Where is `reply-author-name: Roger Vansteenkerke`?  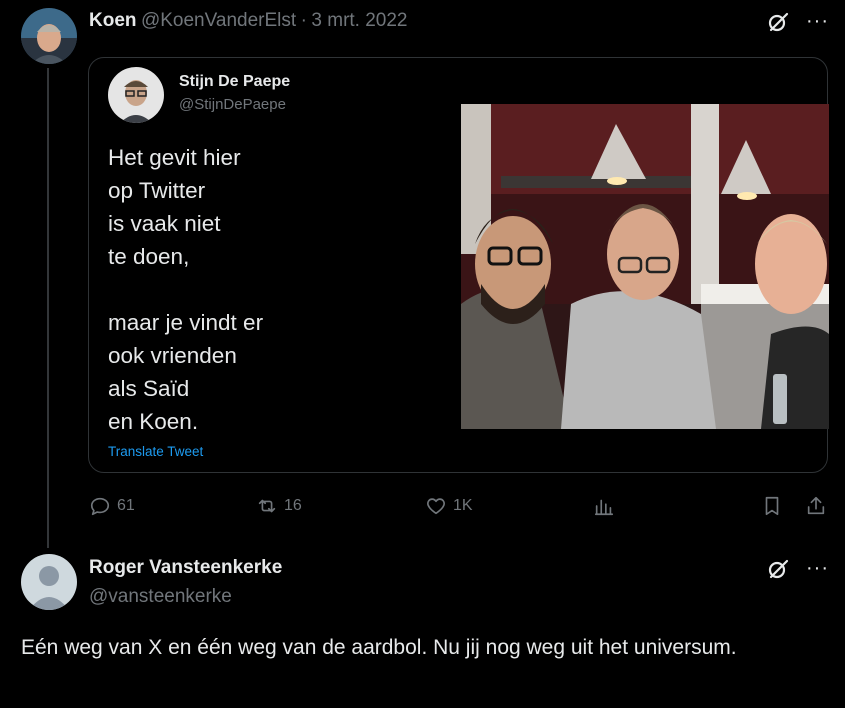 reply-author-name: Roger Vansteenkerke is located at coordinates (185, 568).